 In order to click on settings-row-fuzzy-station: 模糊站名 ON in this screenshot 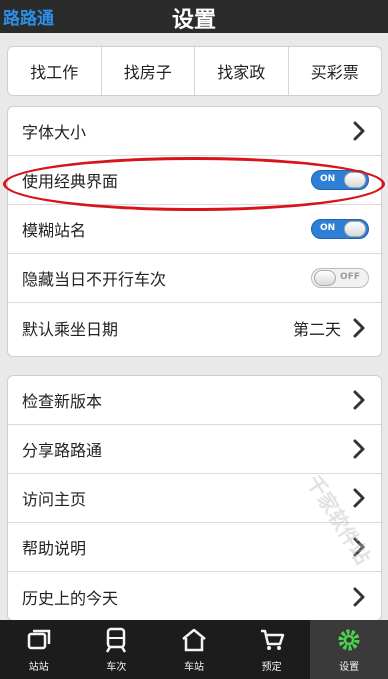, I will do `click(194, 229)`.